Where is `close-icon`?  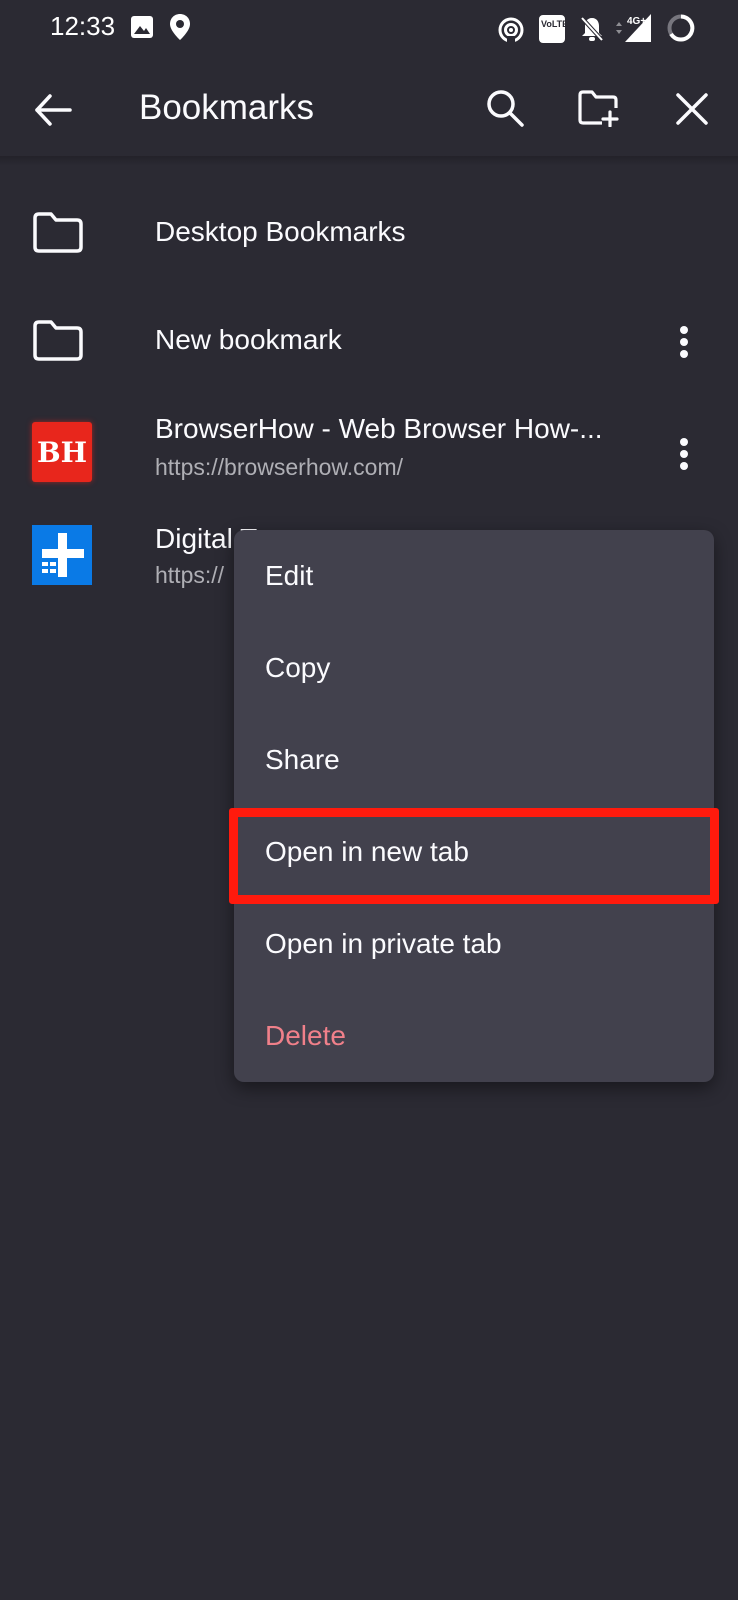 close-icon is located at coordinates (692, 109).